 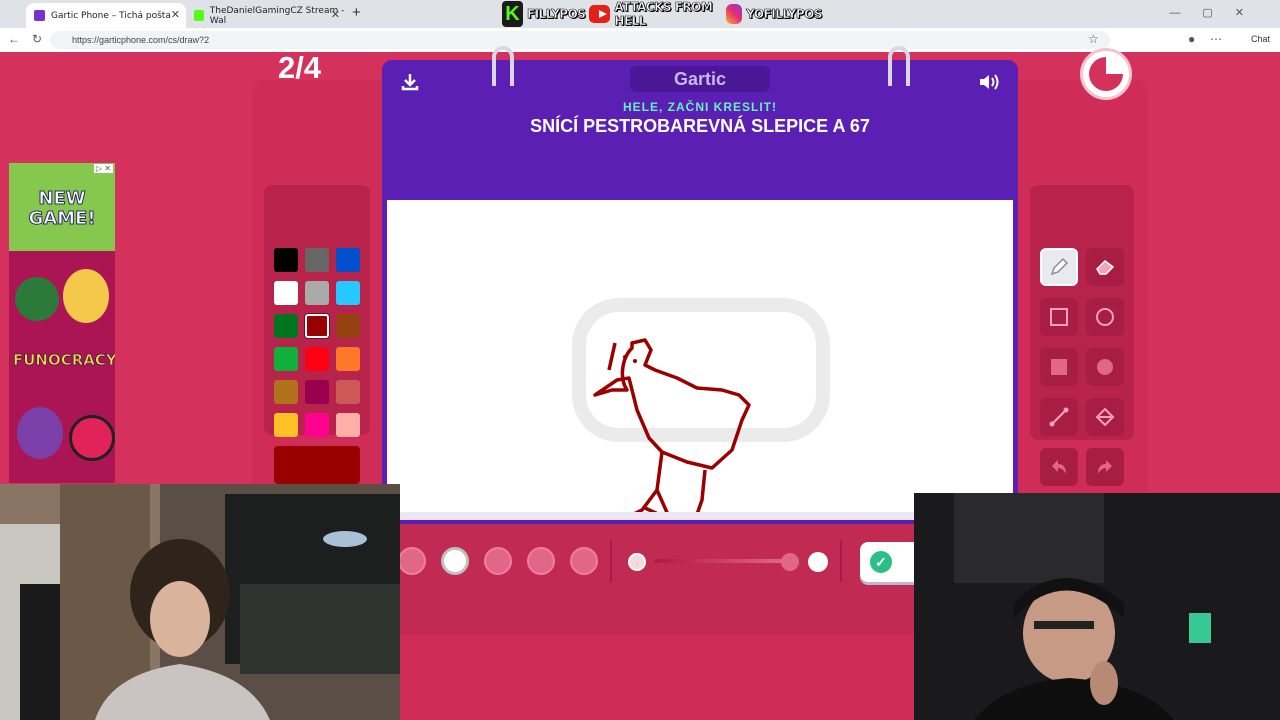 What do you see at coordinates (1217, 12) in the screenshot?
I see `window-controls: —▢✕` at bounding box center [1217, 12].